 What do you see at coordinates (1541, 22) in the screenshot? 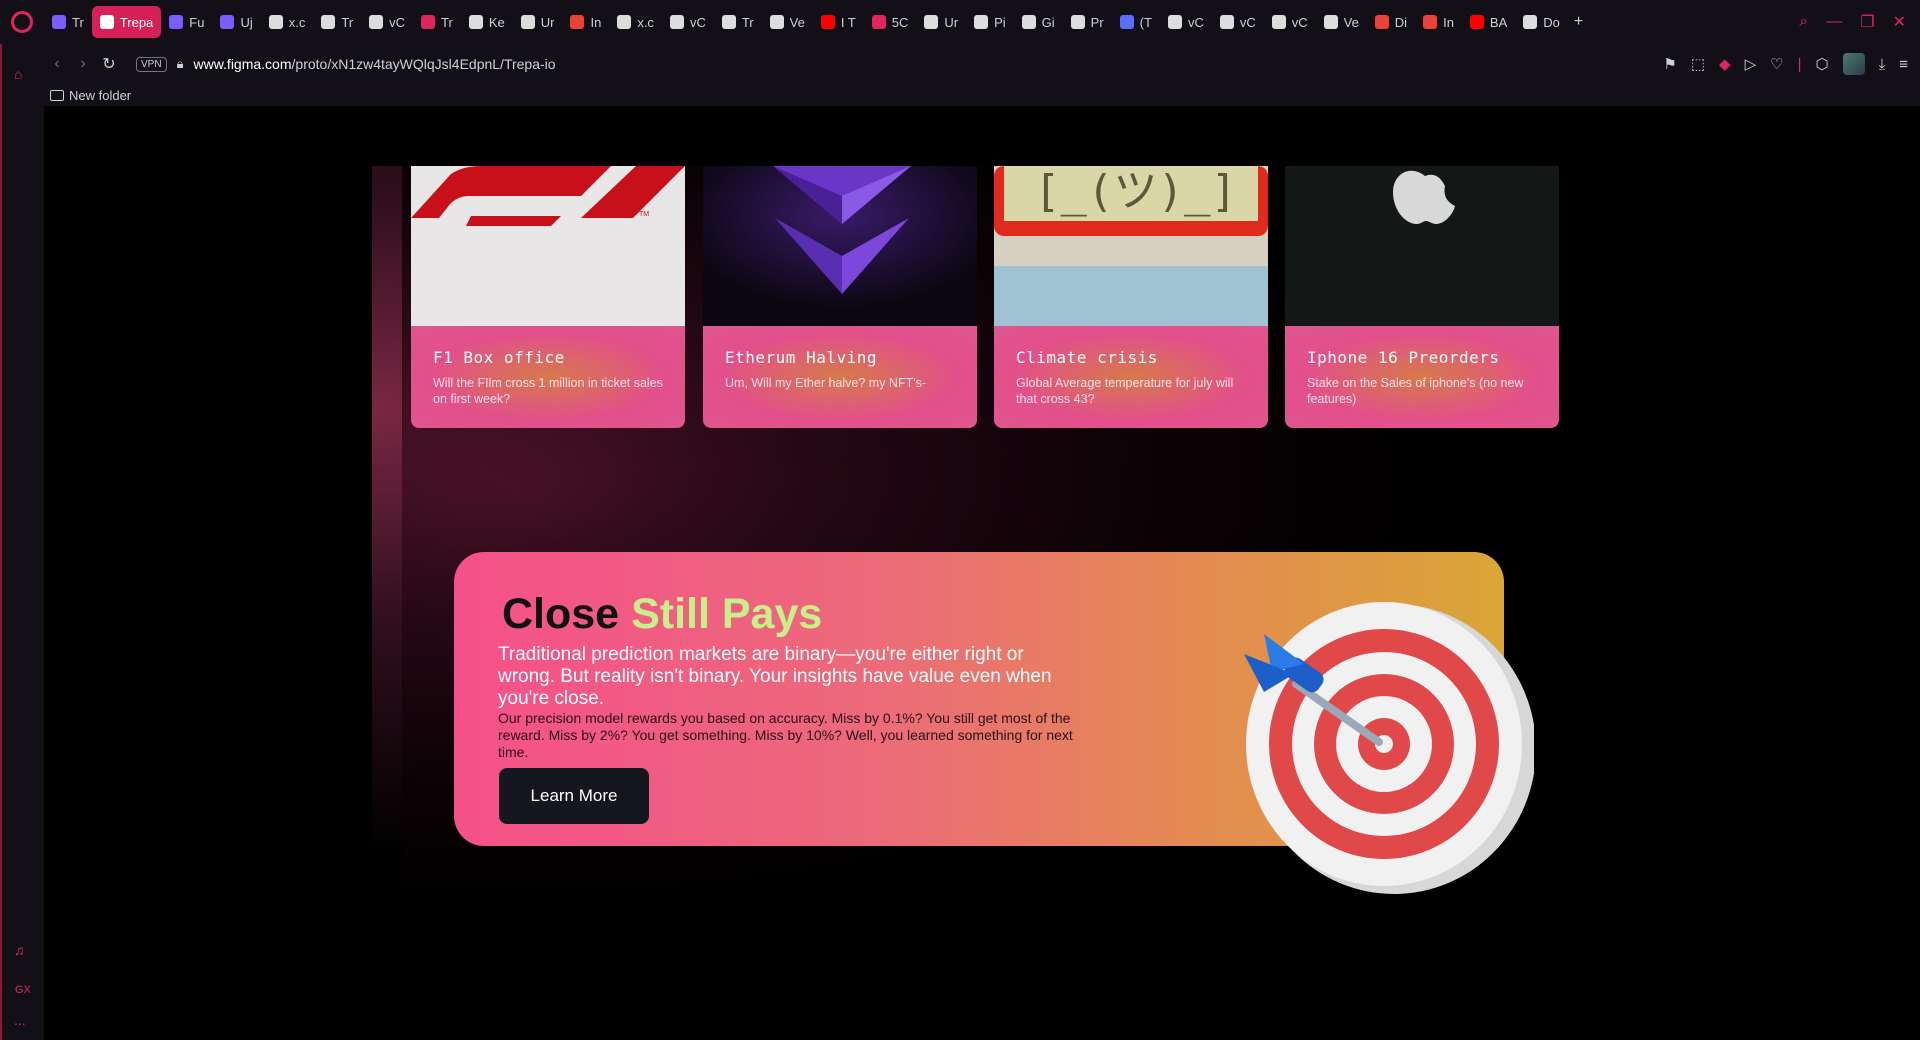
I see `browser-tab: Do` at bounding box center [1541, 22].